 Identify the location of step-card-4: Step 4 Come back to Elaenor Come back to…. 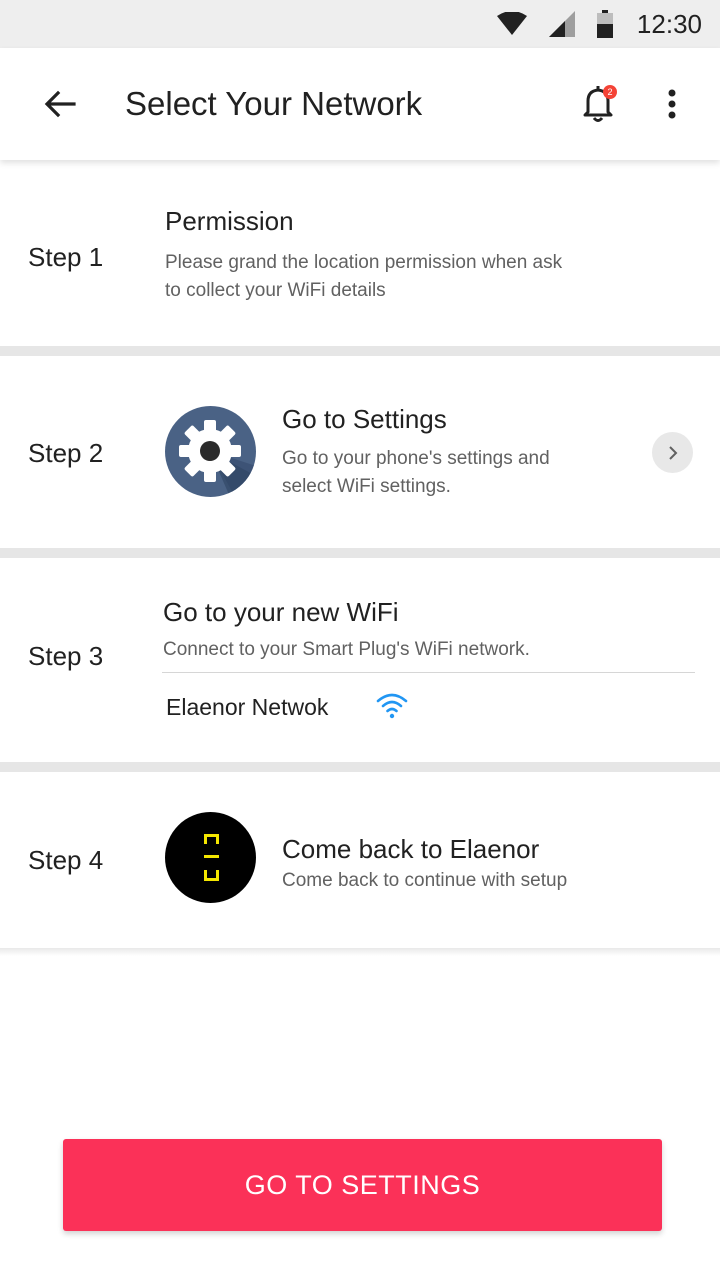
(360, 860).